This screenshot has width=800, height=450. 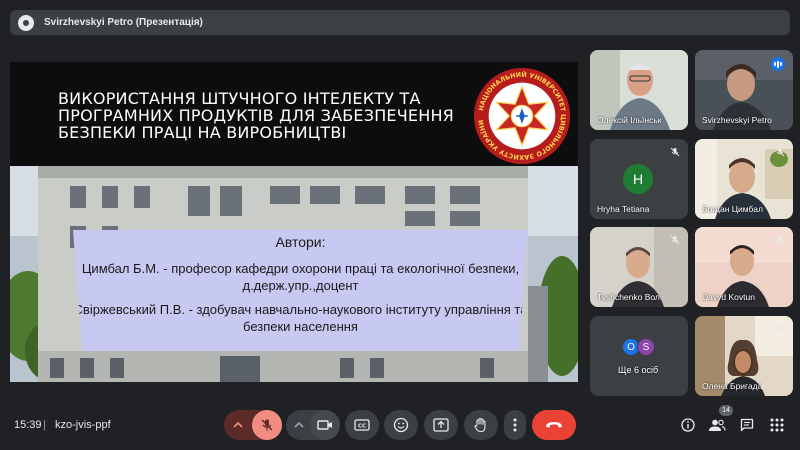 I want to click on people-count-badge: 14, so click(x=726, y=410).